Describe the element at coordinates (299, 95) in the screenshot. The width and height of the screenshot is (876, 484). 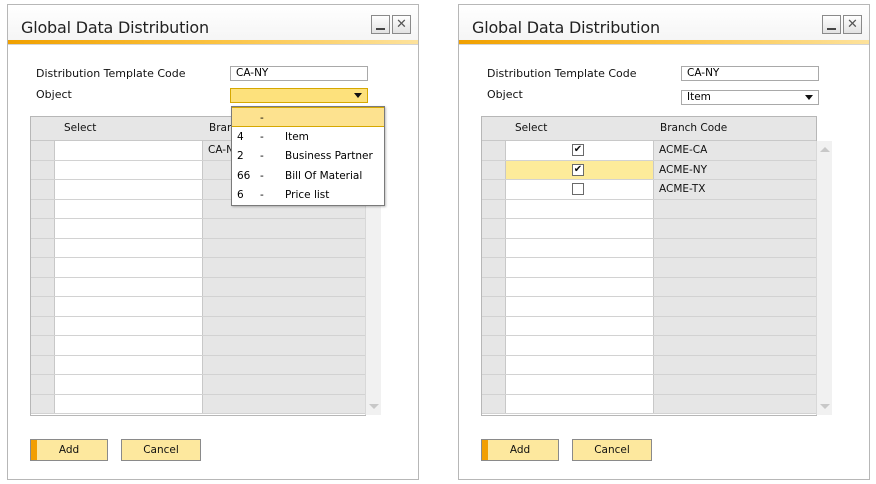
I see `object-dropdown` at that location.